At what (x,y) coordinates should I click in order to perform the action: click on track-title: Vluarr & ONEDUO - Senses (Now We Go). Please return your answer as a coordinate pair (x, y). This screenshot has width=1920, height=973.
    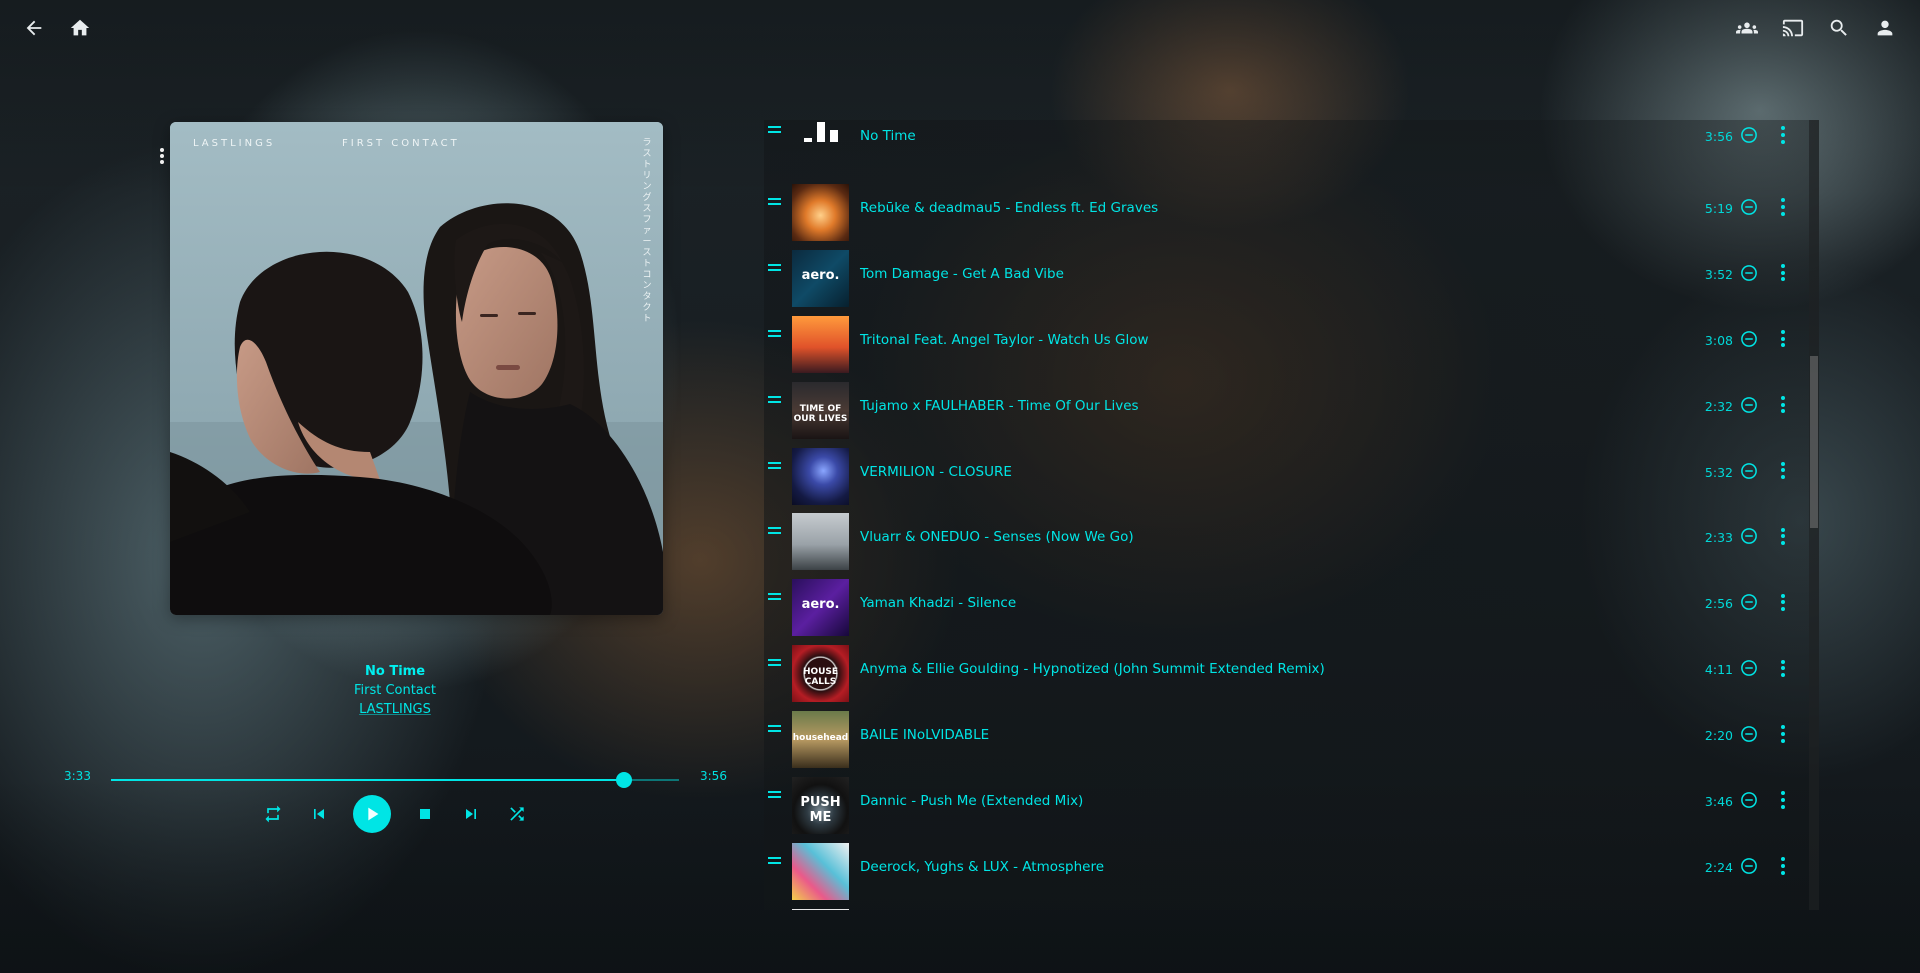
    Looking at the image, I should click on (997, 537).